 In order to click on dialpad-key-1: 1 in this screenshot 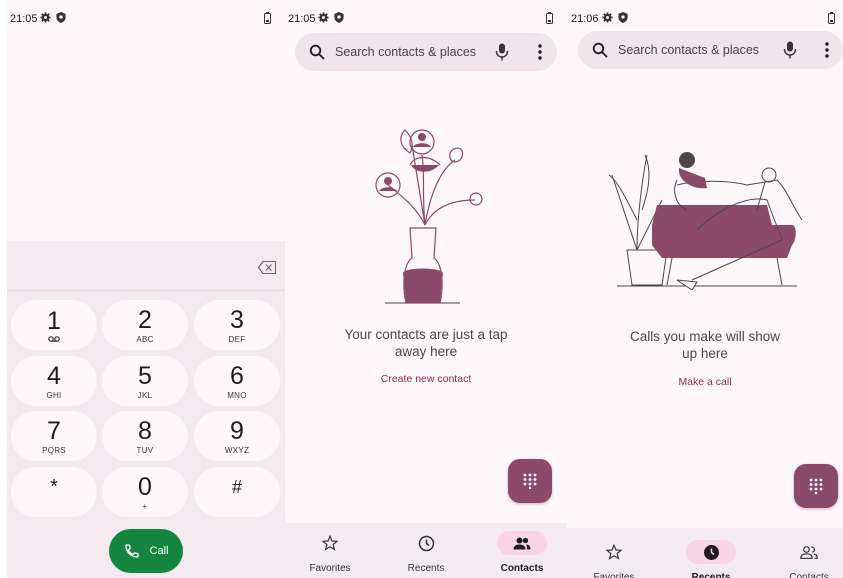, I will do `click(54, 325)`.